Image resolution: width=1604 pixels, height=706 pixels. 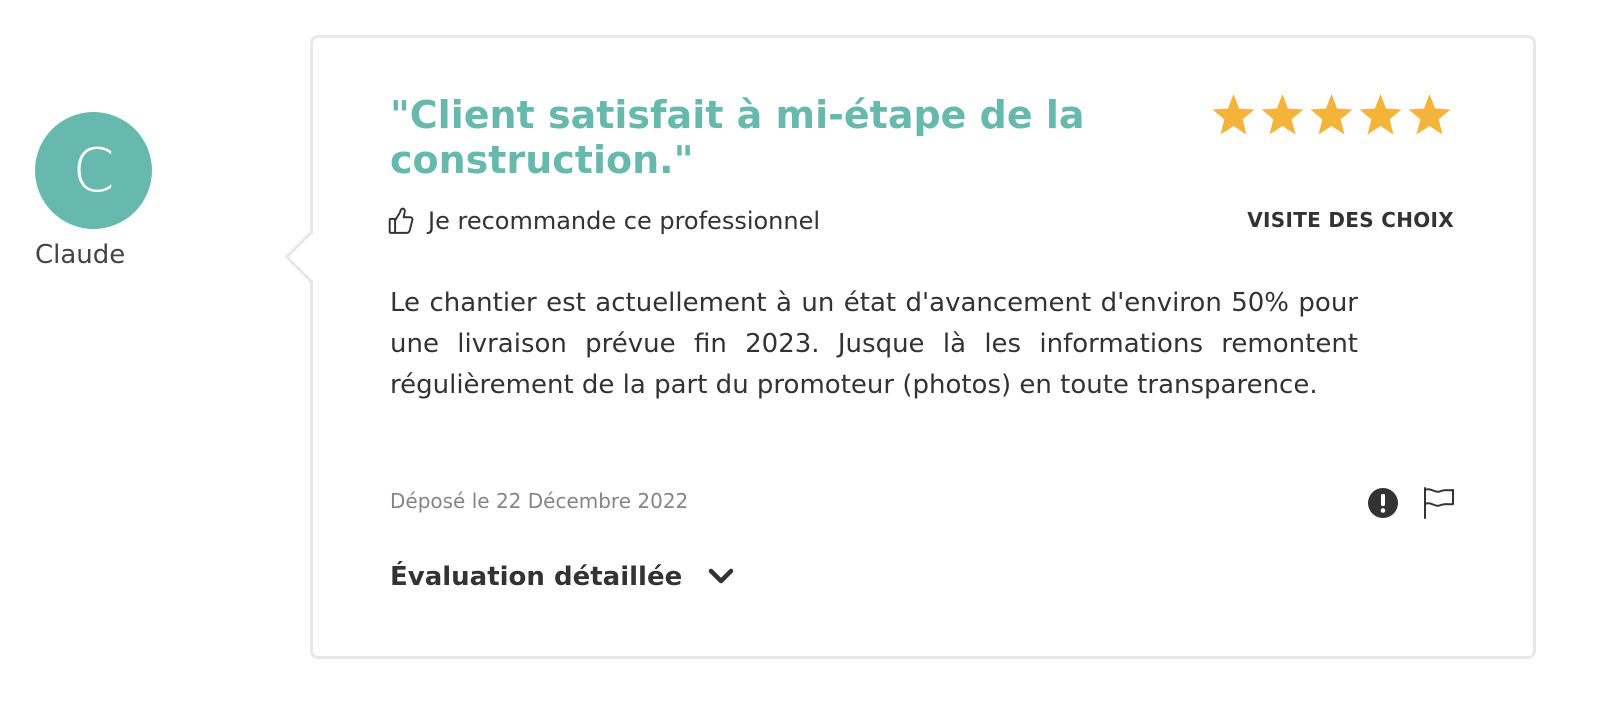 What do you see at coordinates (1439, 503) in the screenshot?
I see `flag-icon` at bounding box center [1439, 503].